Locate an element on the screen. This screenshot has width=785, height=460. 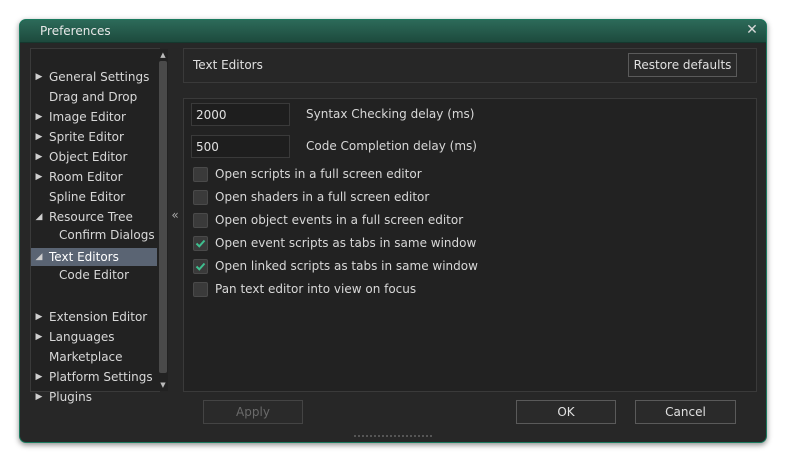
collapse-panel-icon: « is located at coordinates (175, 216).